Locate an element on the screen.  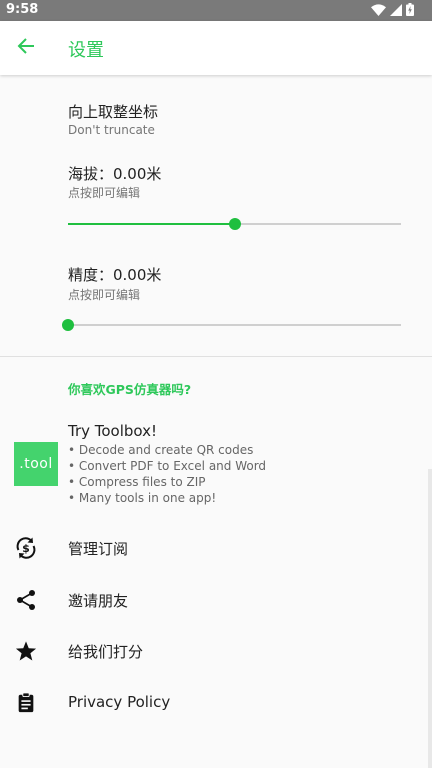
section-divider is located at coordinates (216, 356).